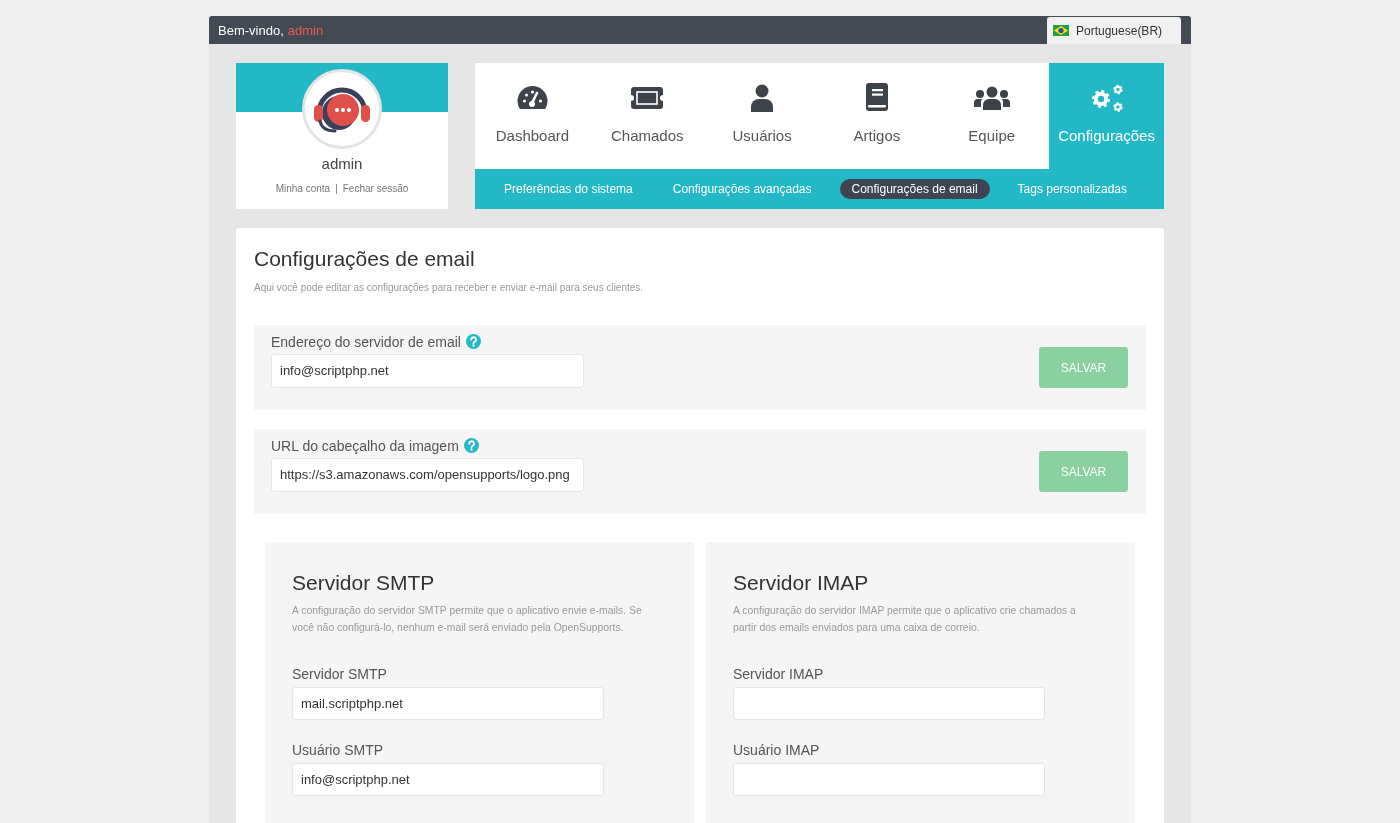  Describe the element at coordinates (365, 445) in the screenshot. I see `field-label: URL do cabeçalho da imagem` at that location.